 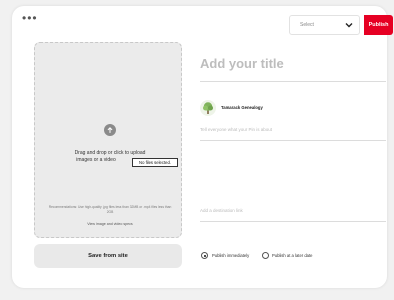 I want to click on tree-logo-icon, so click(x=208, y=108).